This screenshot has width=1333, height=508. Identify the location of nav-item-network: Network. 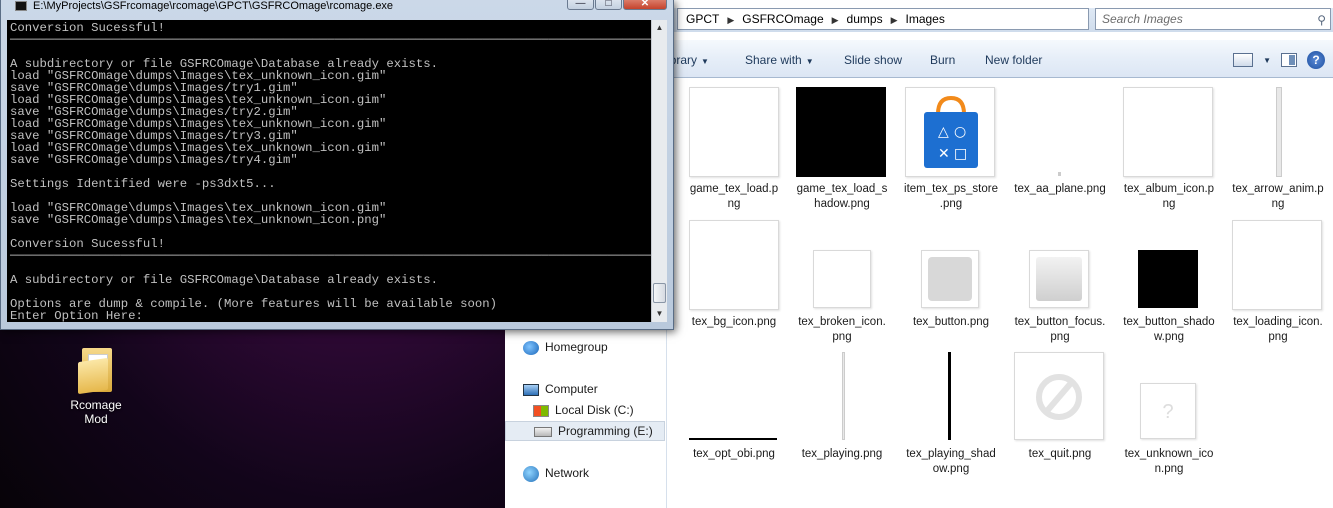
(556, 474).